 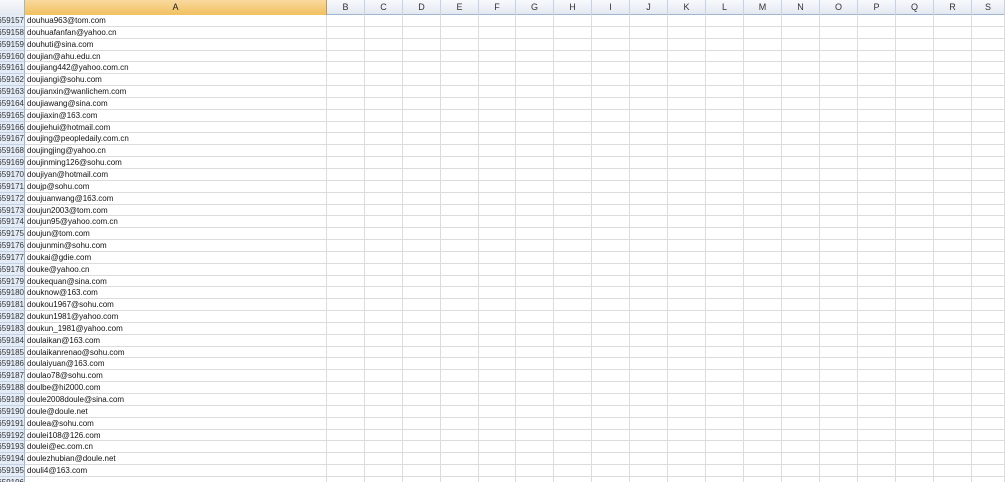 What do you see at coordinates (176, 56) in the screenshot?
I see `cell-a: doujian@ahu.edu.cn` at bounding box center [176, 56].